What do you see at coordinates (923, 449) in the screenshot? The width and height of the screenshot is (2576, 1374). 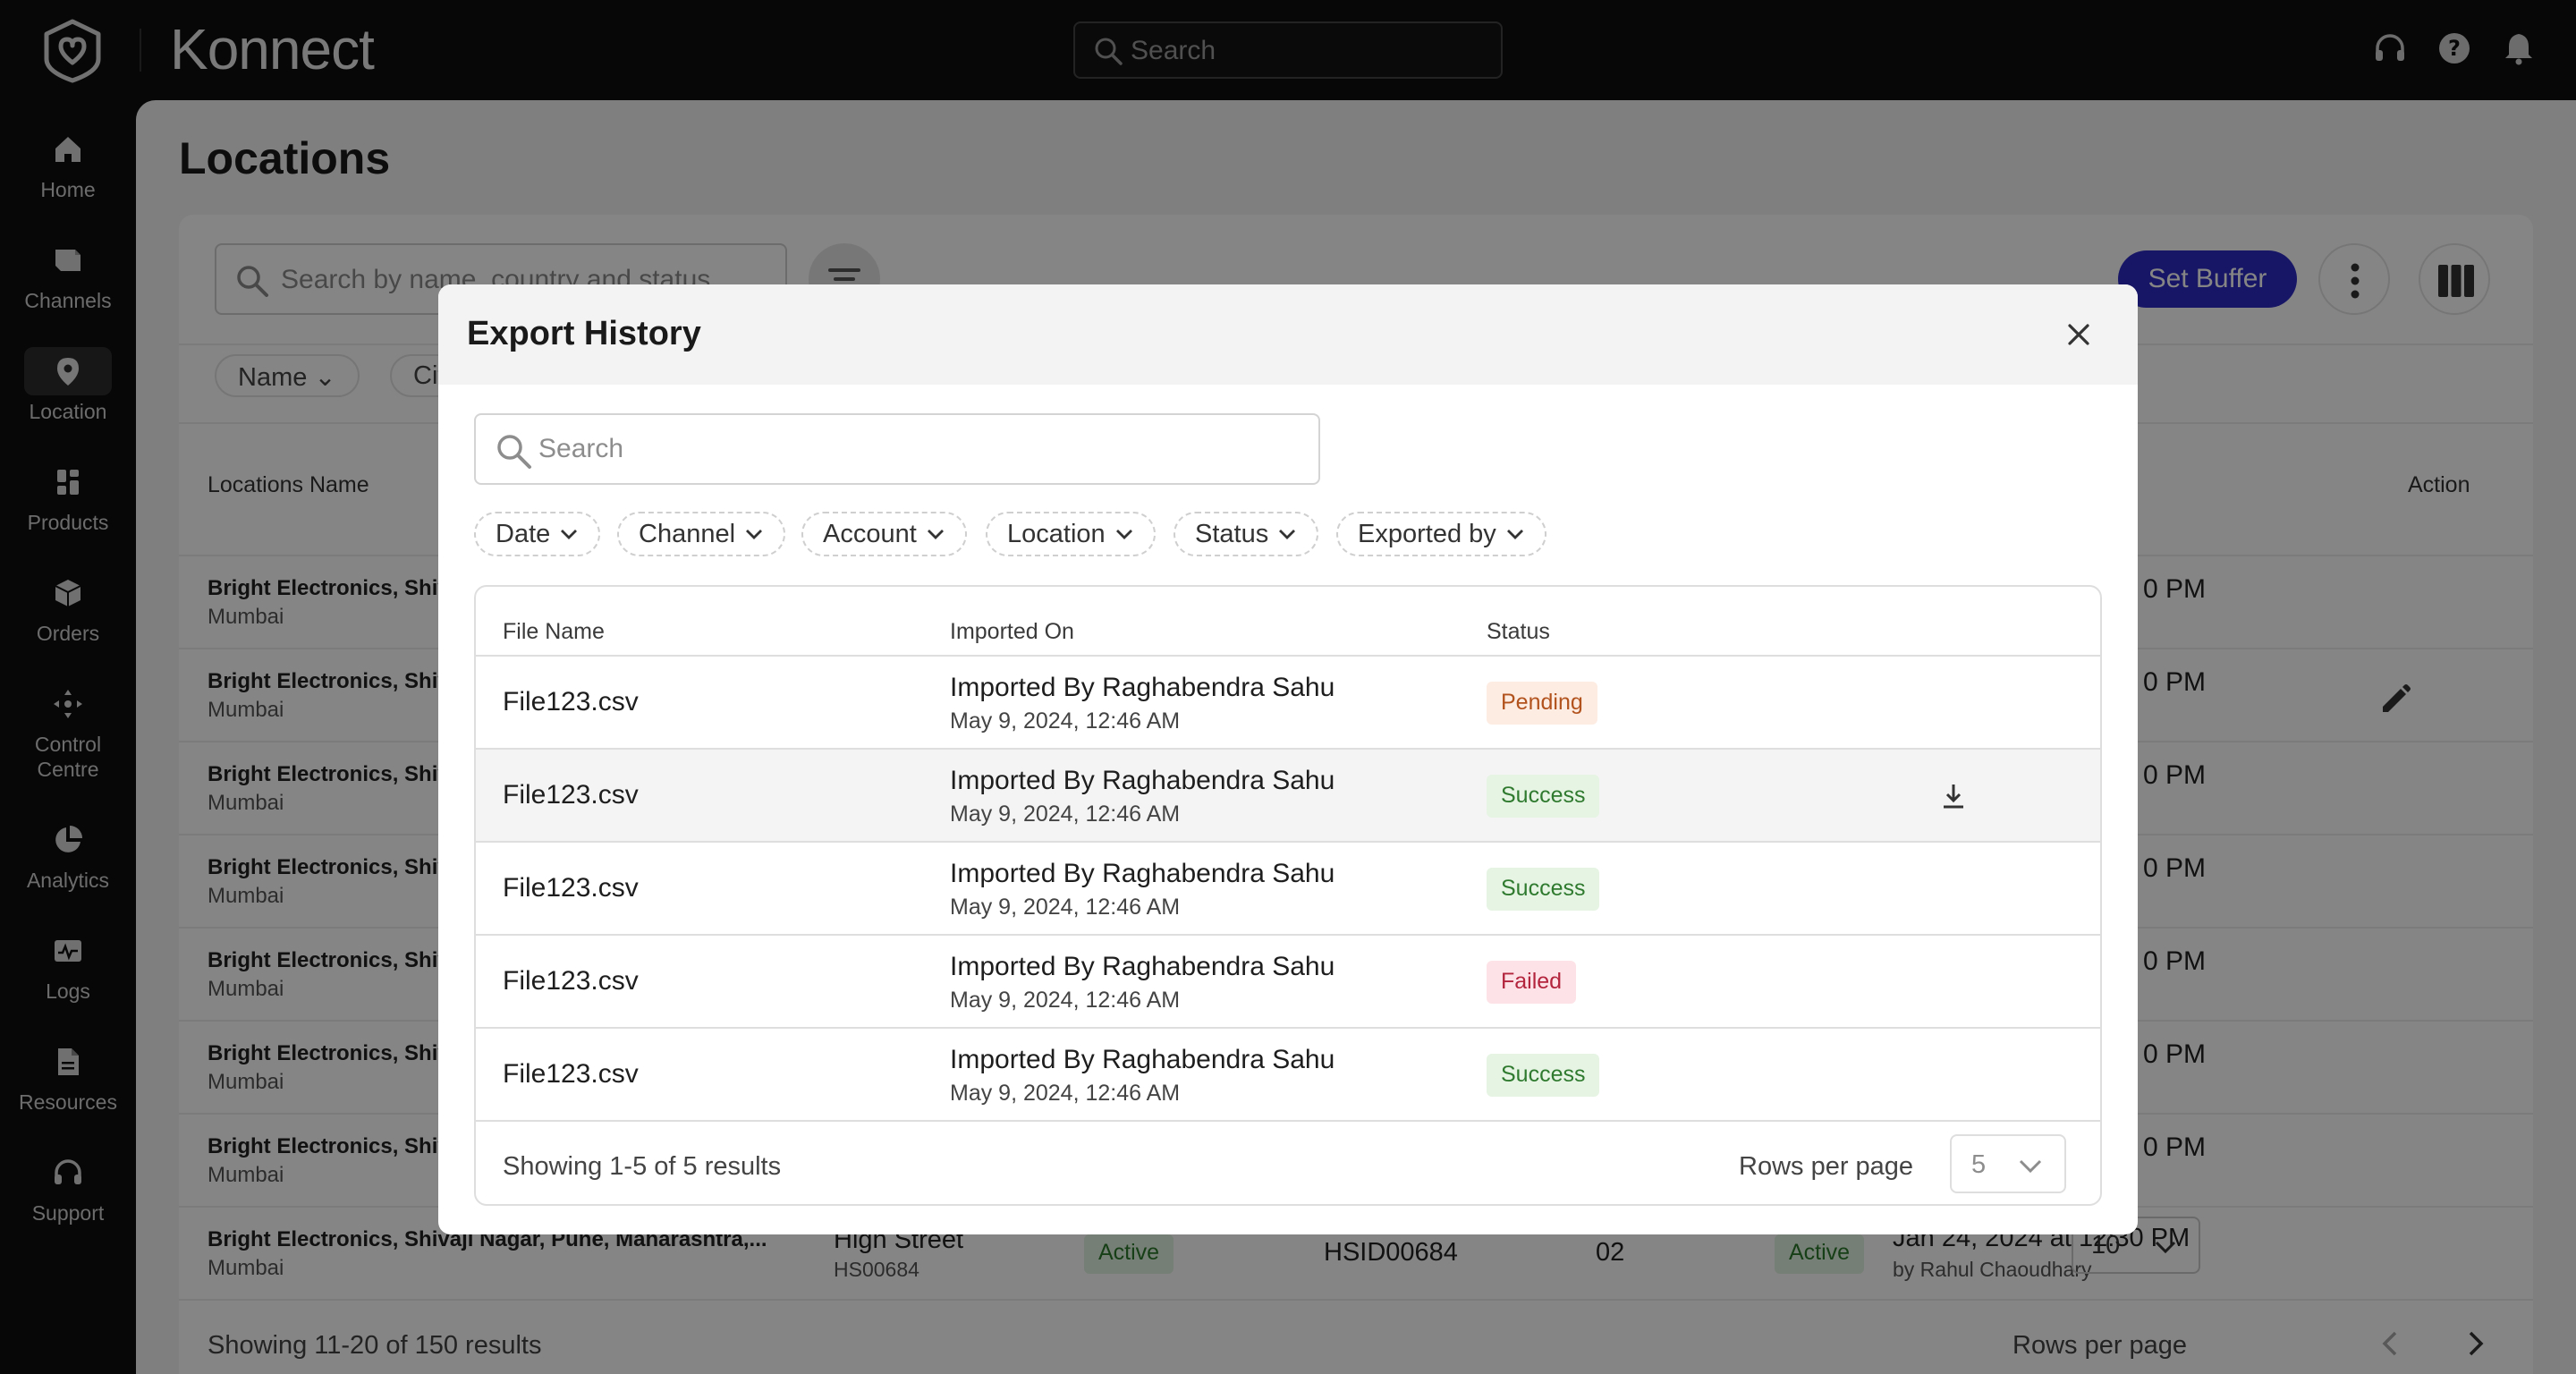 I see `export-search-input` at bounding box center [923, 449].